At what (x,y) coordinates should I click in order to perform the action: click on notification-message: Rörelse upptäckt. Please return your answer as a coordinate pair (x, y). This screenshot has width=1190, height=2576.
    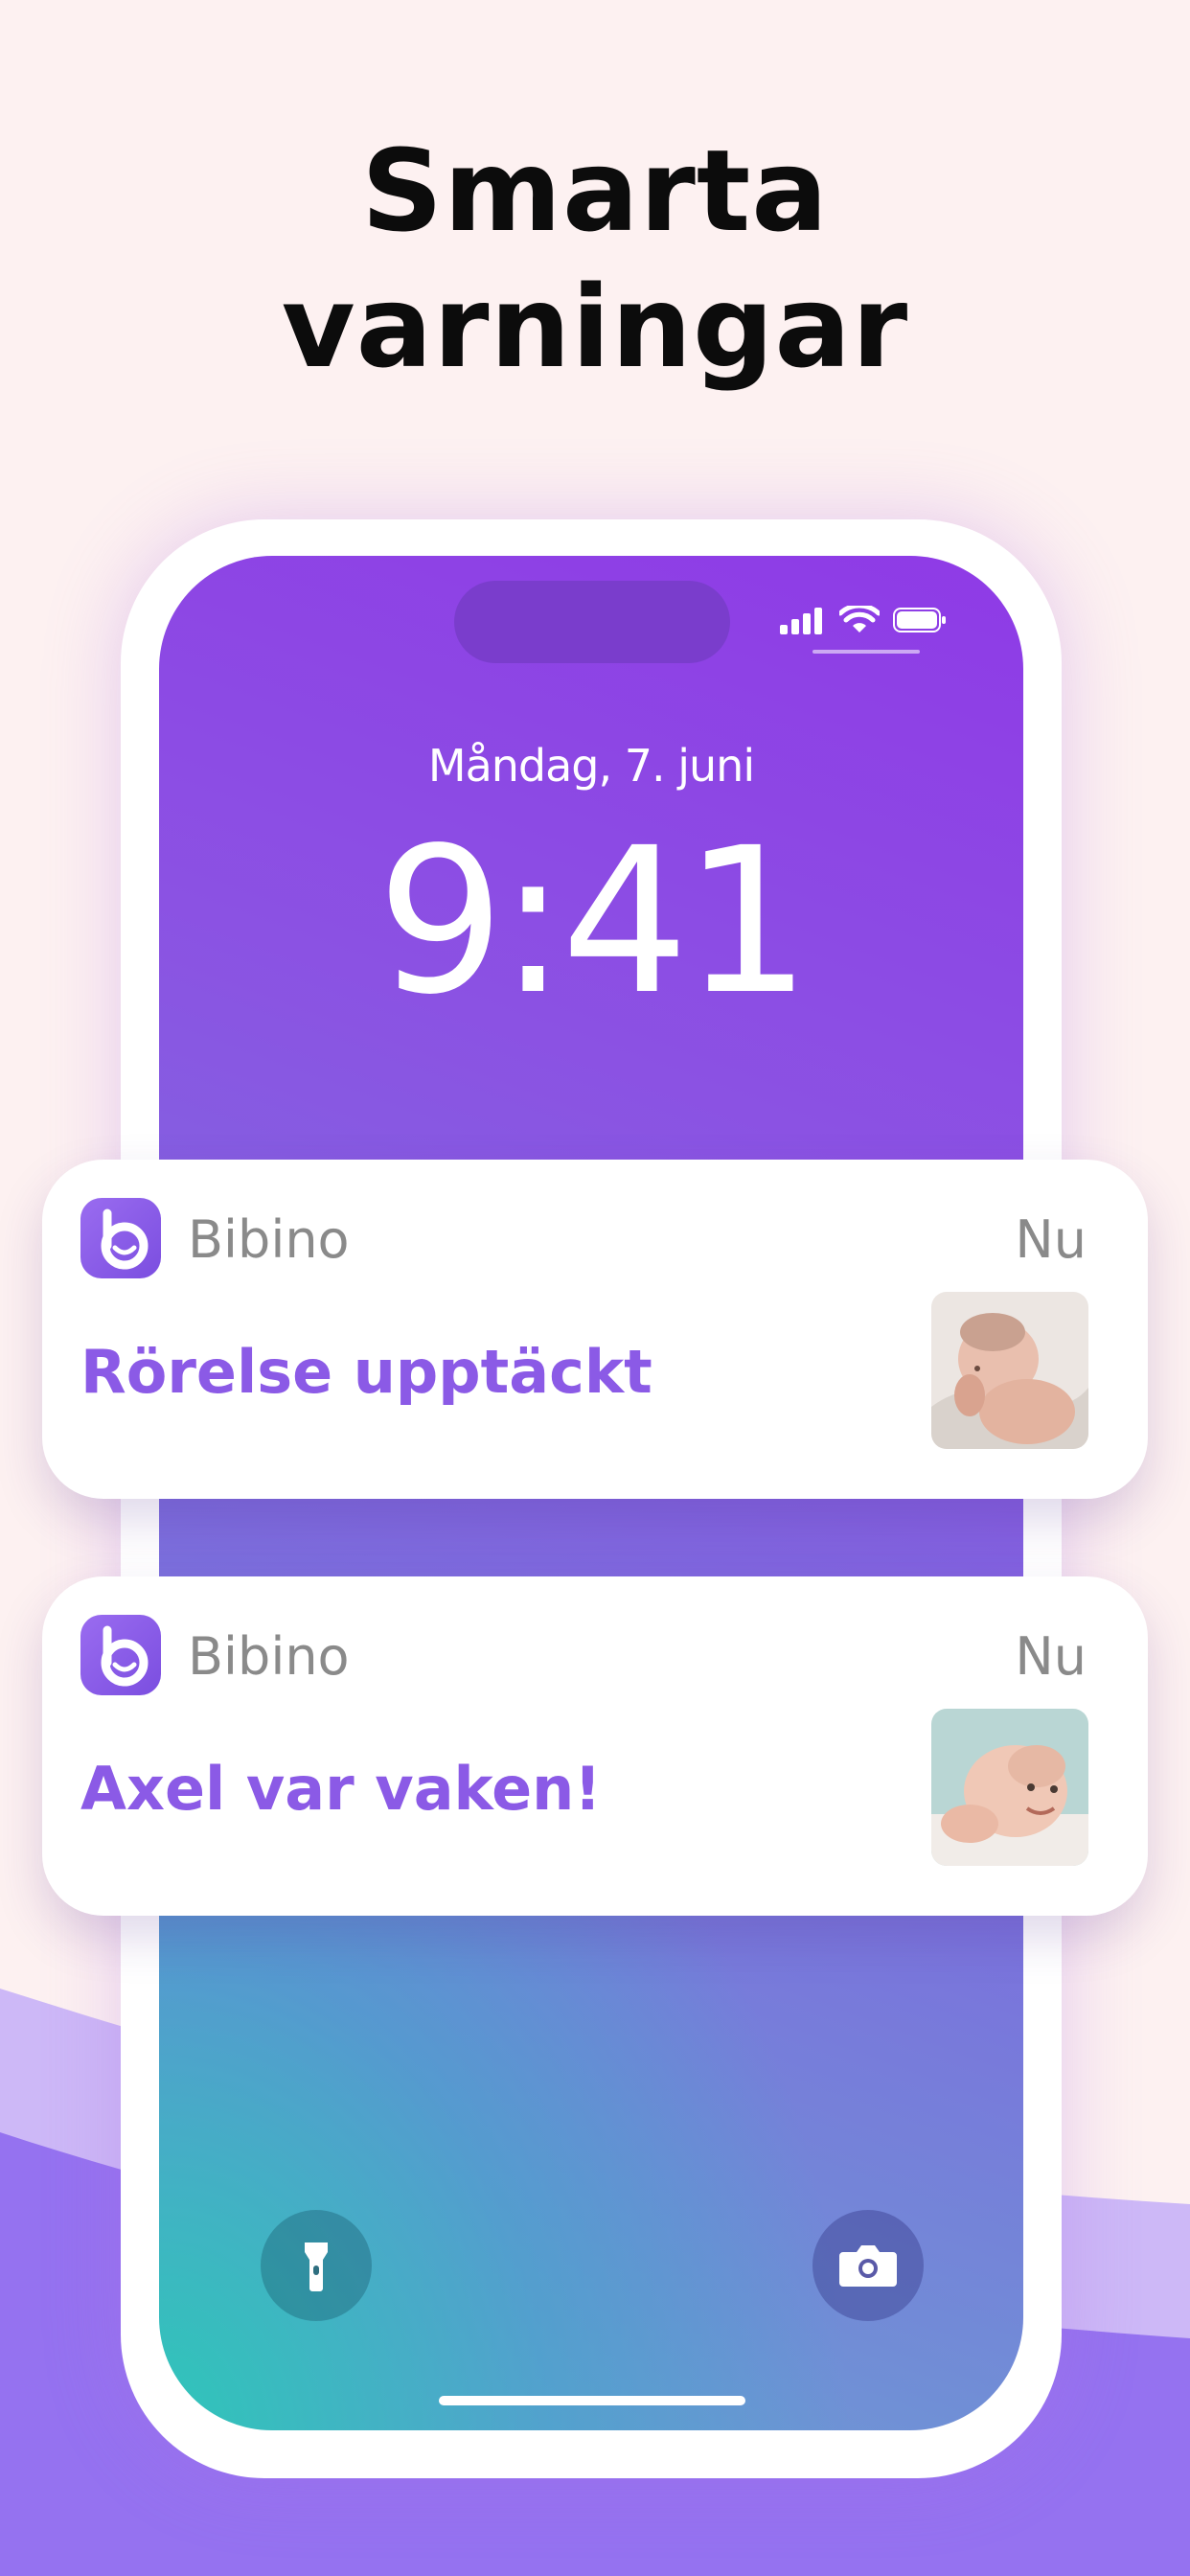
    Looking at the image, I should click on (366, 1372).